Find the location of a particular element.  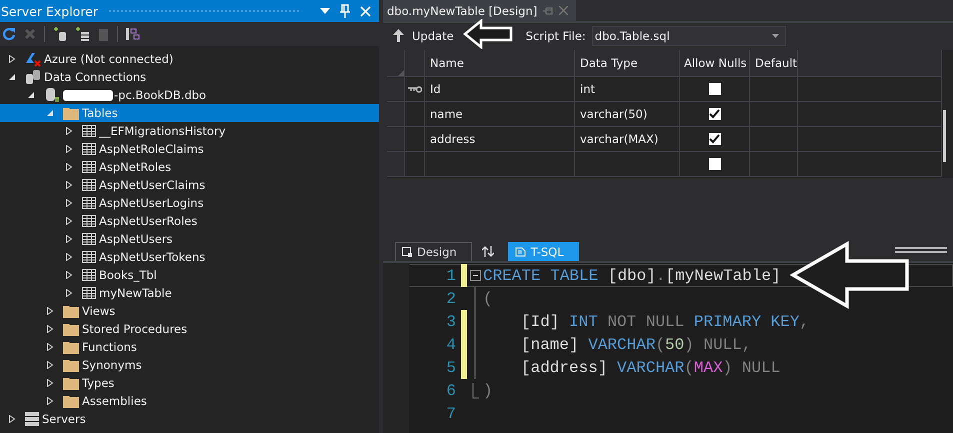

tree-item: Books_Tbl is located at coordinates (189, 275).